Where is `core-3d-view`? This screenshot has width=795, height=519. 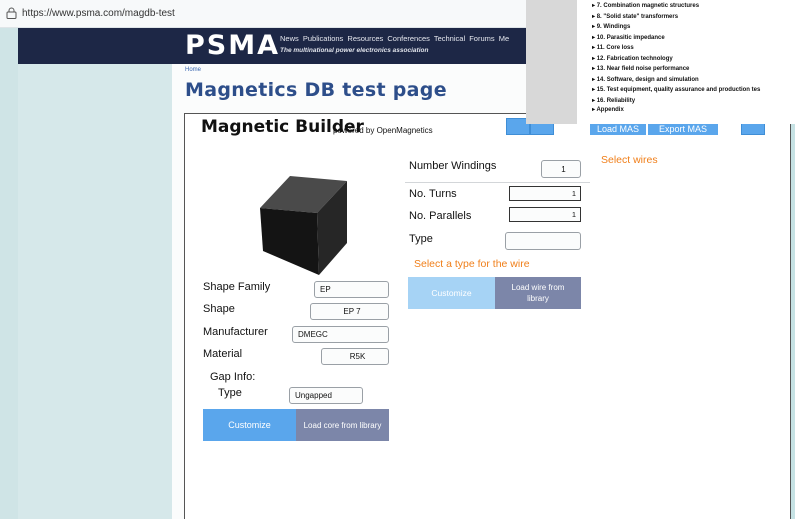
core-3d-view is located at coordinates (302, 225).